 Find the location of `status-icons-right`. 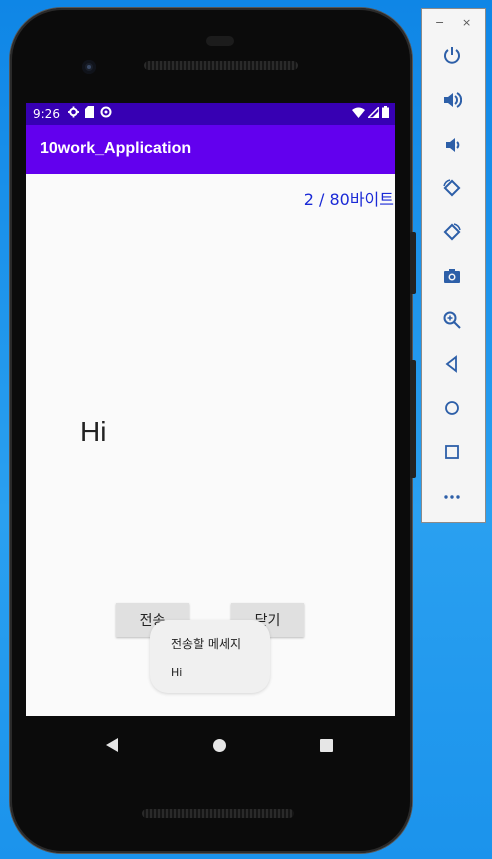

status-icons-right is located at coordinates (370, 112).